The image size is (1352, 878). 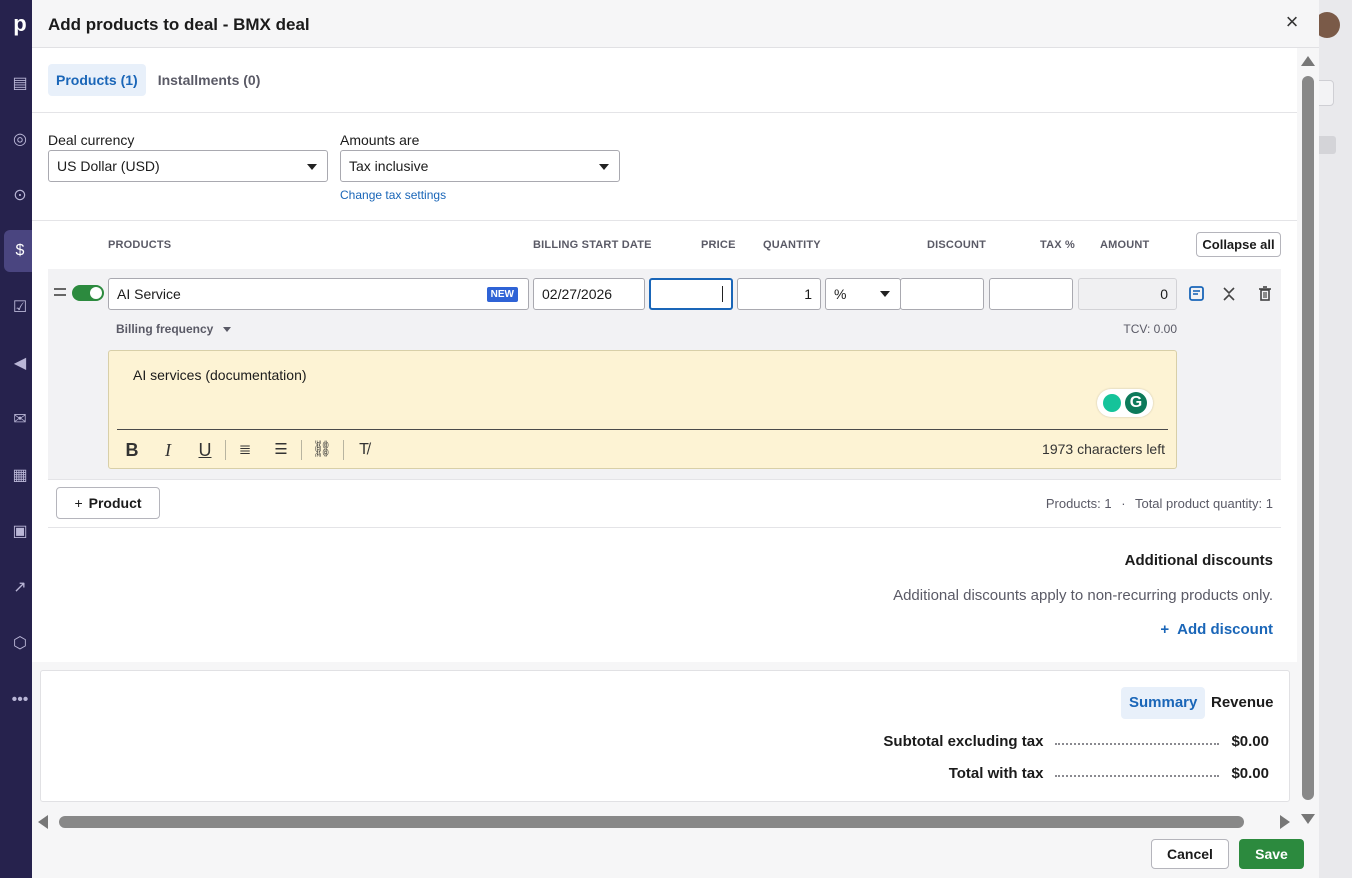 What do you see at coordinates (1238, 244) in the screenshot?
I see `collapse-all-button: Collapse all` at bounding box center [1238, 244].